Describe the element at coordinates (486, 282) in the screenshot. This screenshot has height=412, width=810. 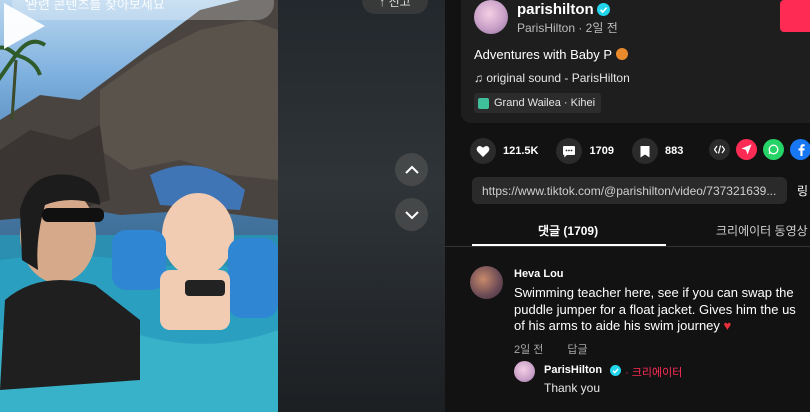
I see `commenter-avatar` at that location.